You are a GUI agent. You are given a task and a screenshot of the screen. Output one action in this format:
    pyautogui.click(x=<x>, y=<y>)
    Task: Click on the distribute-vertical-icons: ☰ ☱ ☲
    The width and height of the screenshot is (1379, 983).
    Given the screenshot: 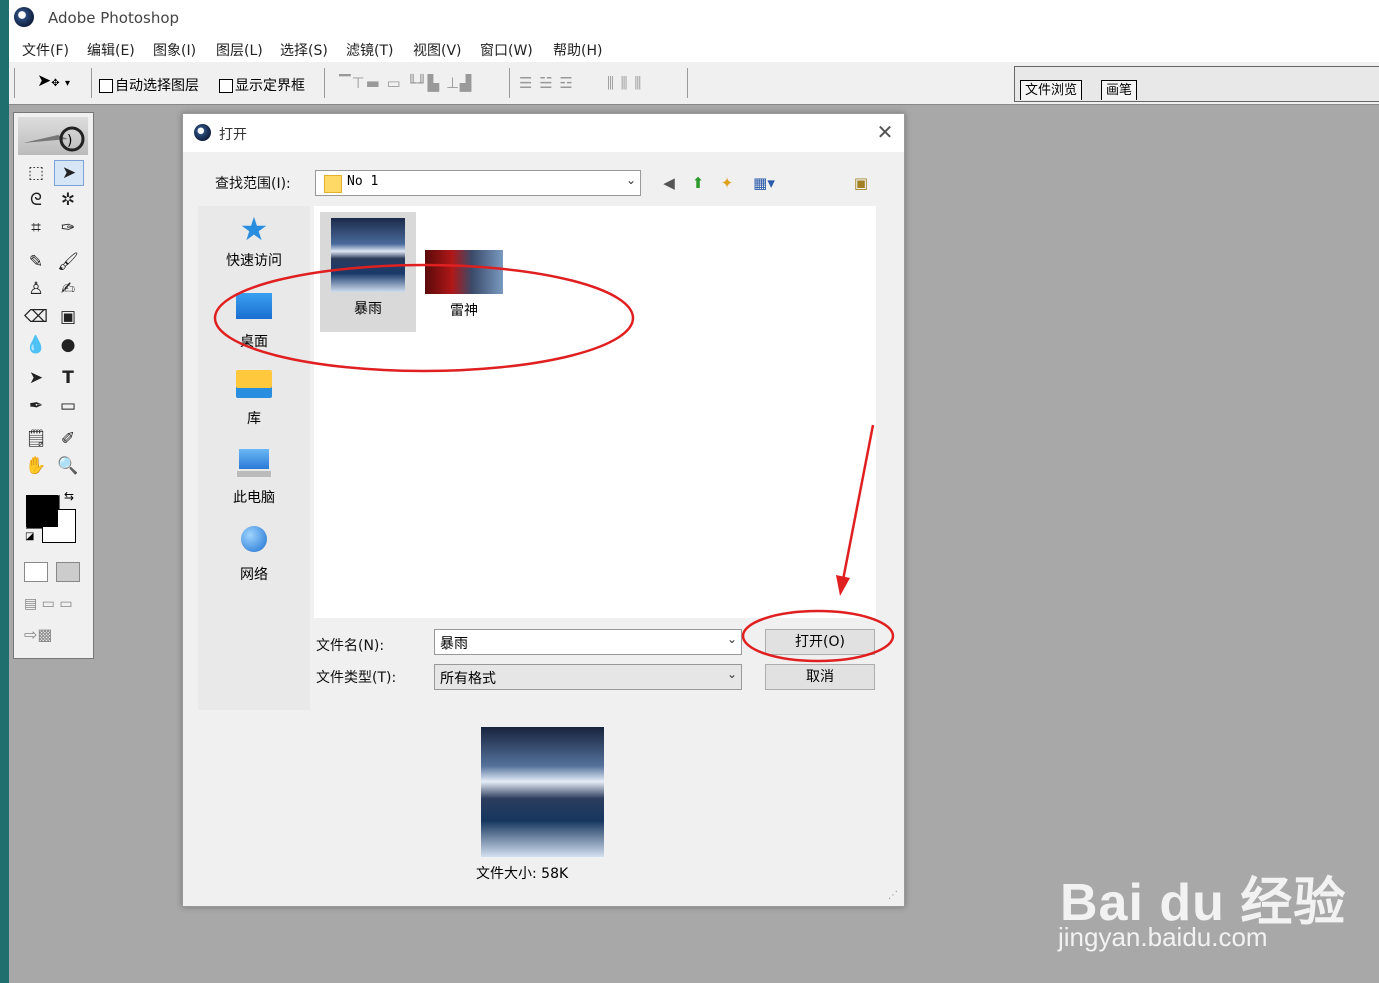 What is the action you would take?
    pyautogui.click(x=546, y=83)
    